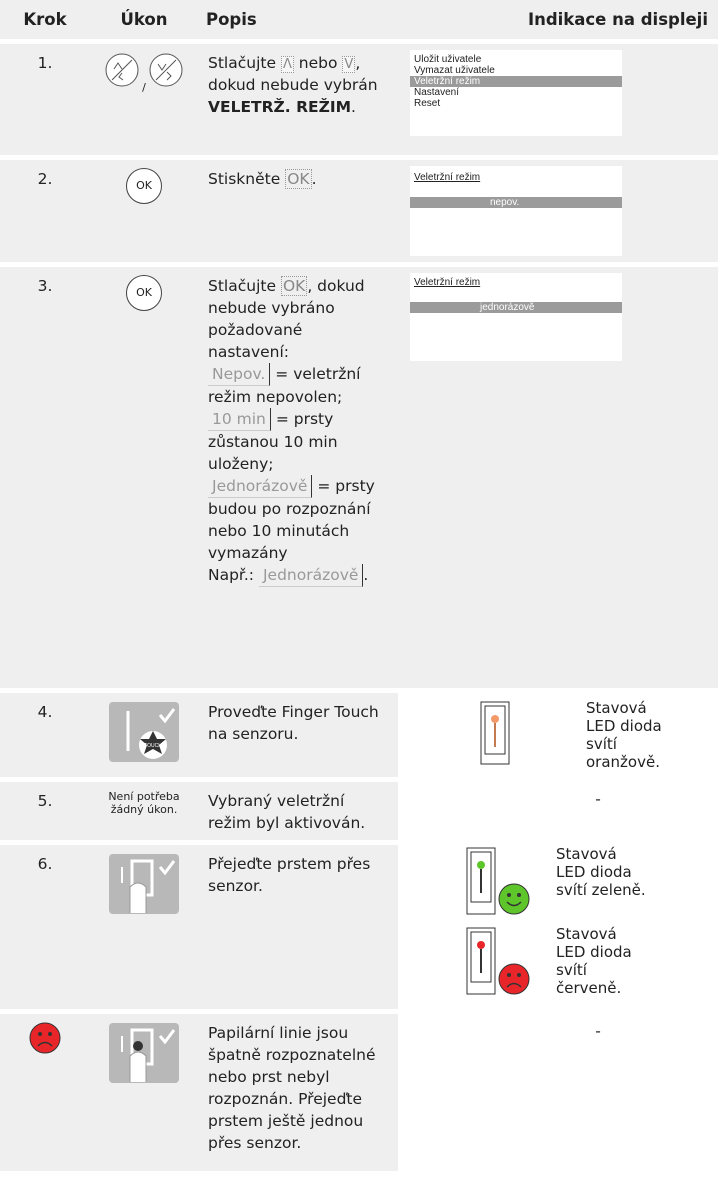 This screenshot has height=1194, width=718. Describe the element at coordinates (45, 97) in the screenshot. I see `step-number: 1.` at that location.